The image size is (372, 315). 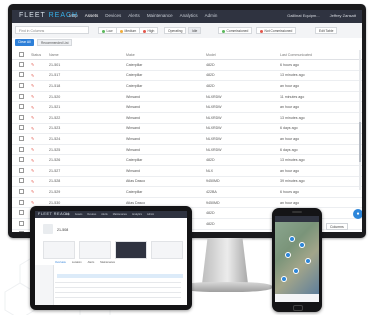 What do you see at coordinates (187, 43) in the screenshot?
I see `table-actions-bar: Clear All Recommended List` at bounding box center [187, 43].